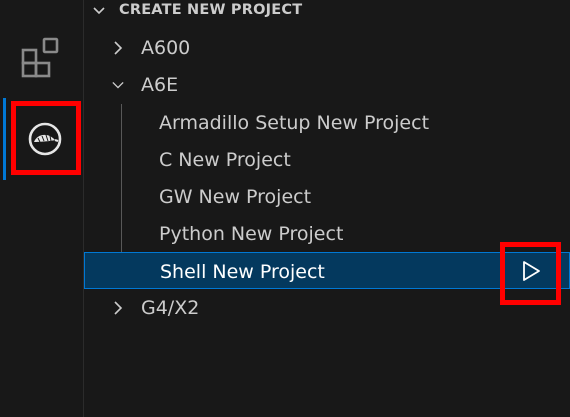  What do you see at coordinates (160, 85) in the screenshot?
I see `tree-group-label: A6E` at bounding box center [160, 85].